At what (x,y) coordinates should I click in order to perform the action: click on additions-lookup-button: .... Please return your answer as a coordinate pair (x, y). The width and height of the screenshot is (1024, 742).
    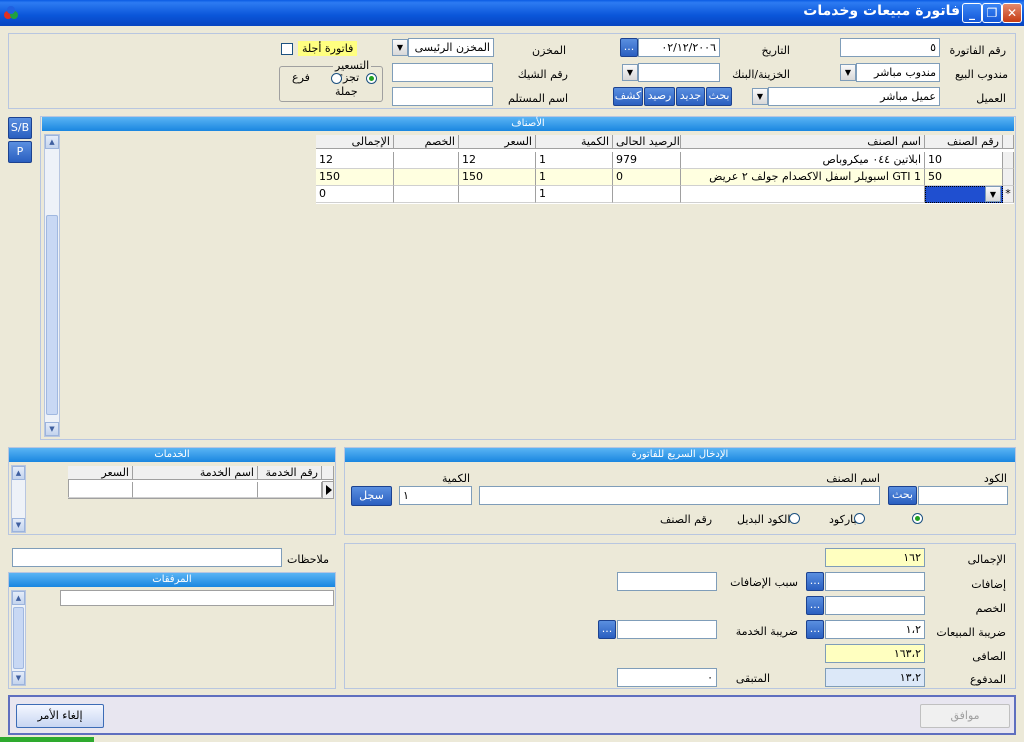
    Looking at the image, I should click on (815, 581).